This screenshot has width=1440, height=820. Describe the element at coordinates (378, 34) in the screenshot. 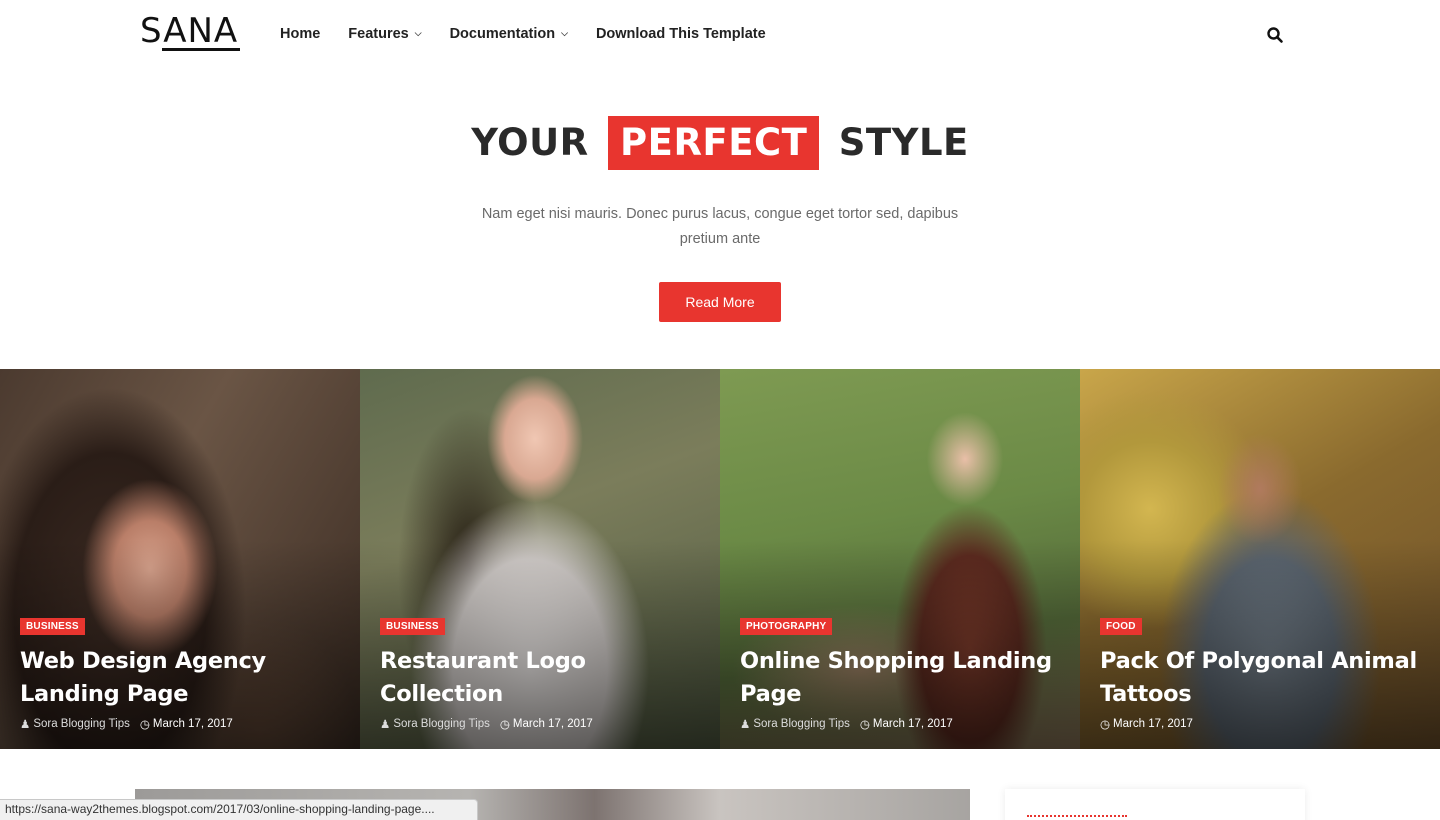

I see `nav-label: Features` at that location.